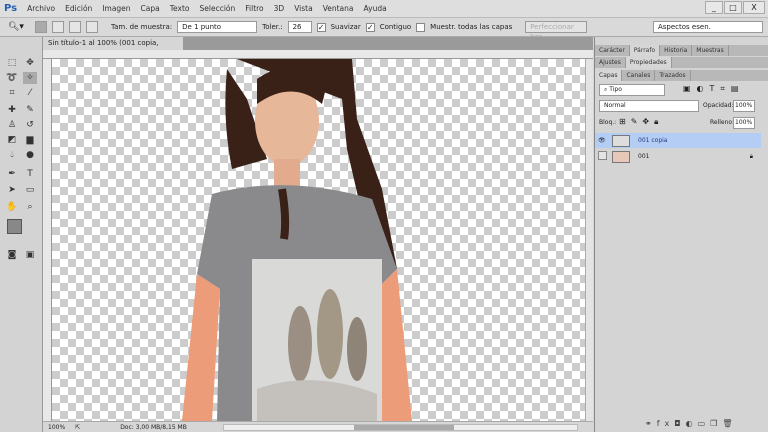 The image size is (768, 432). I want to click on menu-ventana: Ventana, so click(338, 8).